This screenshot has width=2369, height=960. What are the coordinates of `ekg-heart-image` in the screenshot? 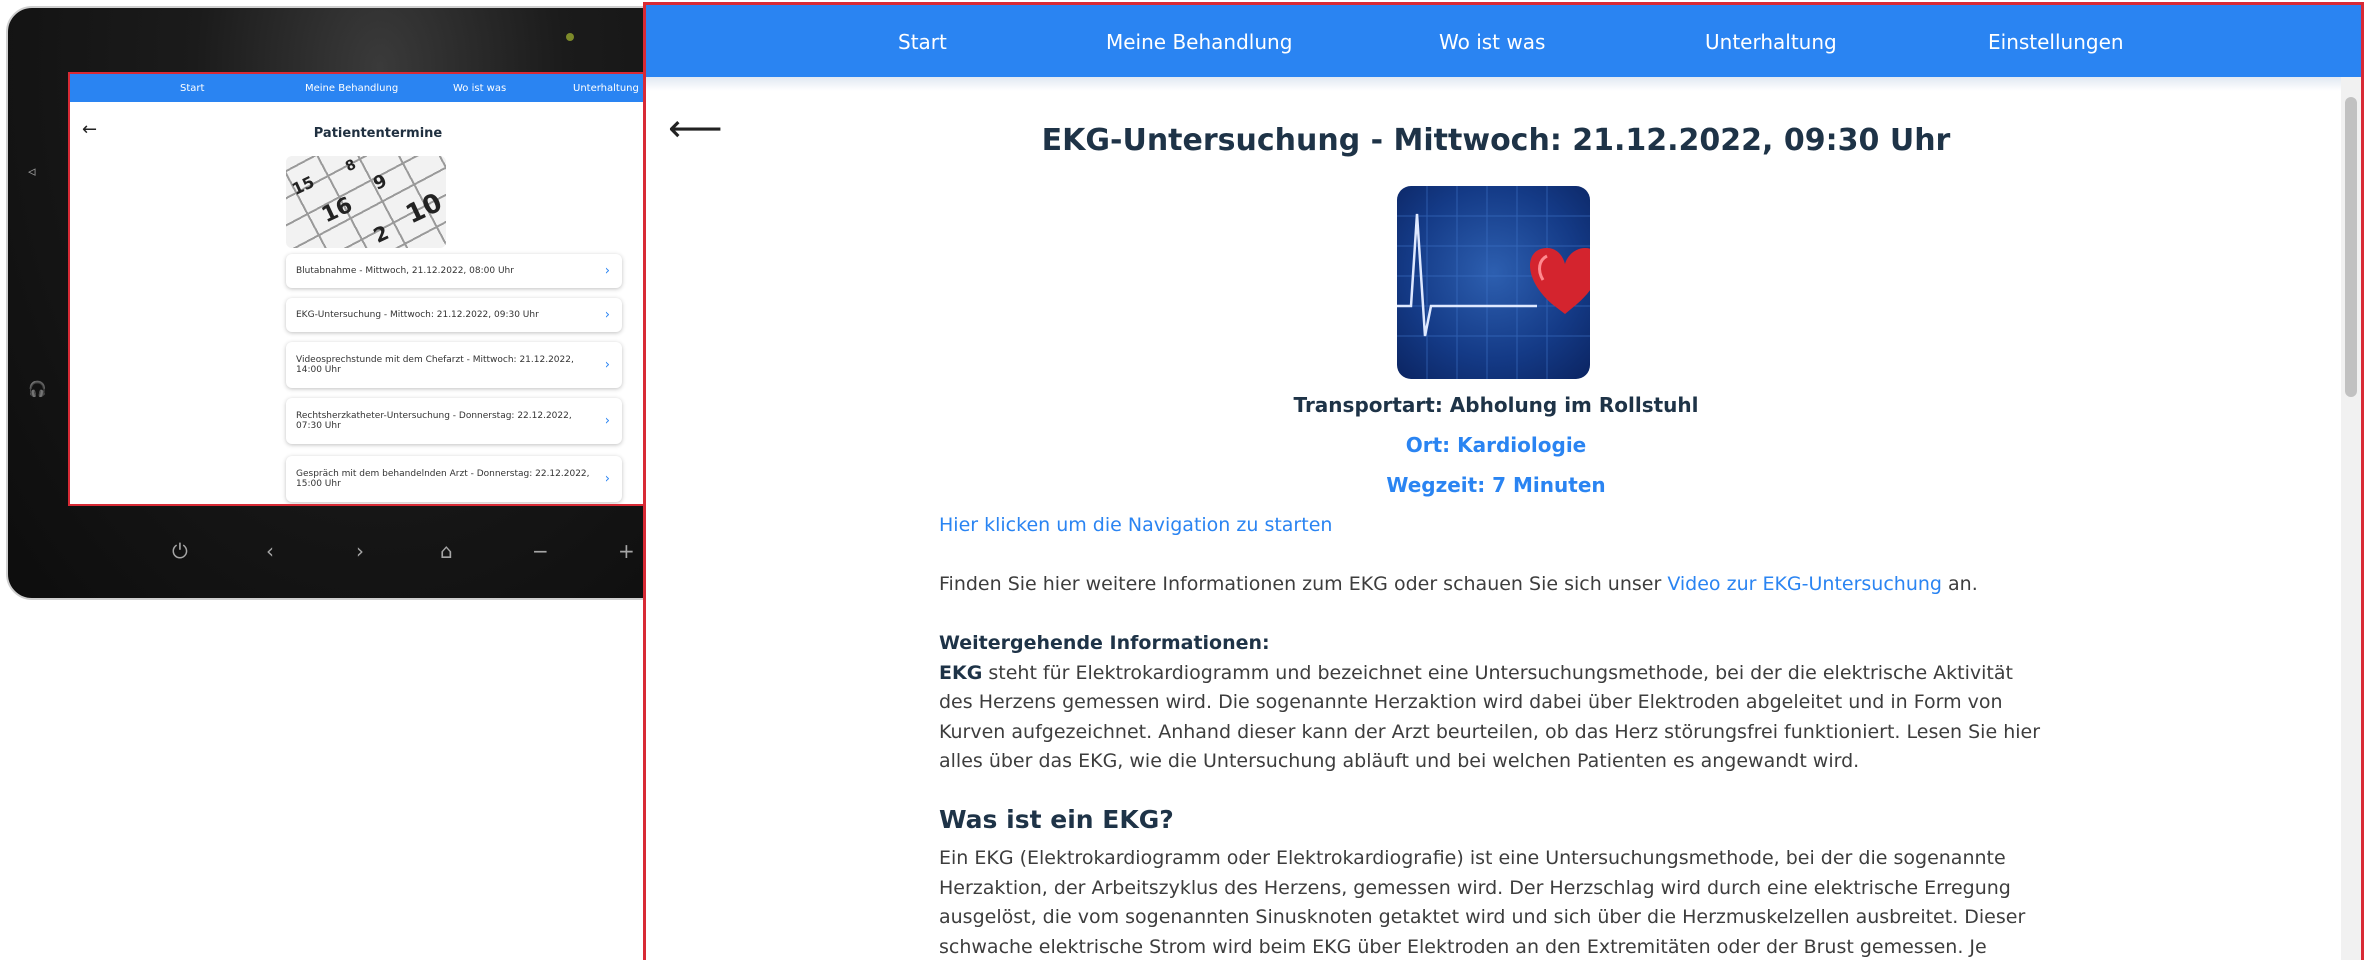 It's located at (1493, 282).